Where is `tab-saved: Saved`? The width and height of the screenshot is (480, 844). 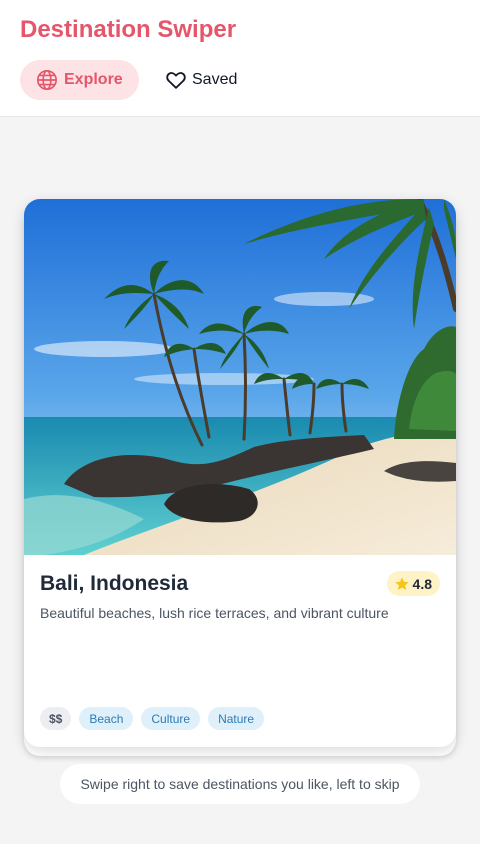 tab-saved: Saved is located at coordinates (201, 80).